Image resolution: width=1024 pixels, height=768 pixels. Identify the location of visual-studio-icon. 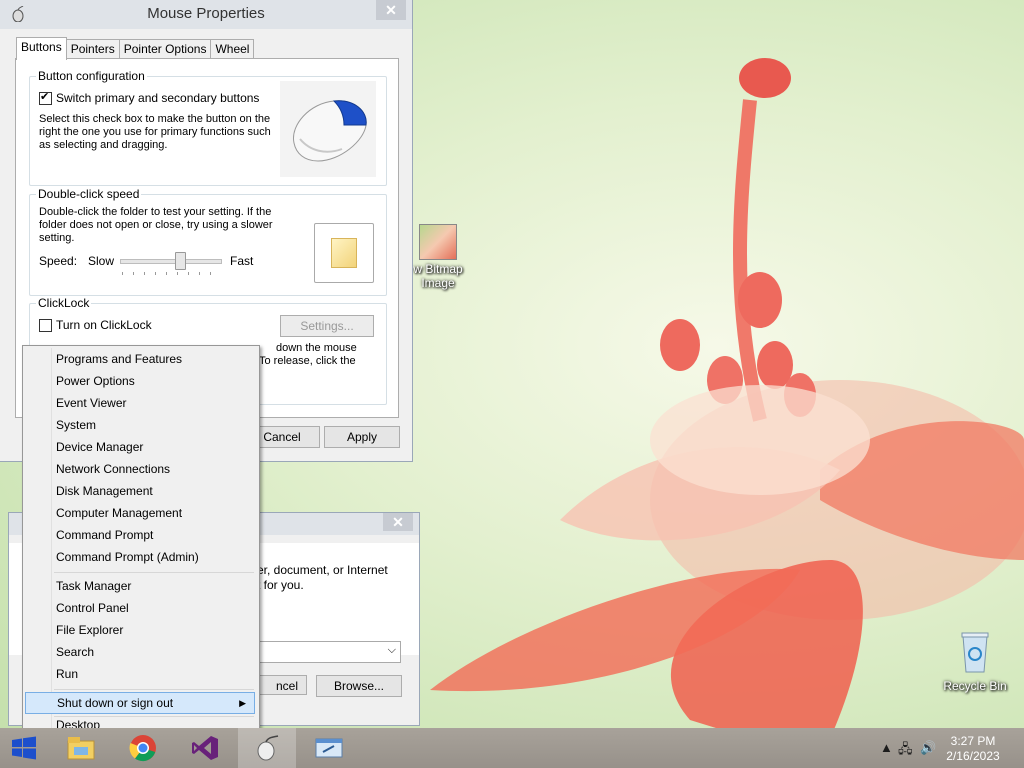
(205, 748).